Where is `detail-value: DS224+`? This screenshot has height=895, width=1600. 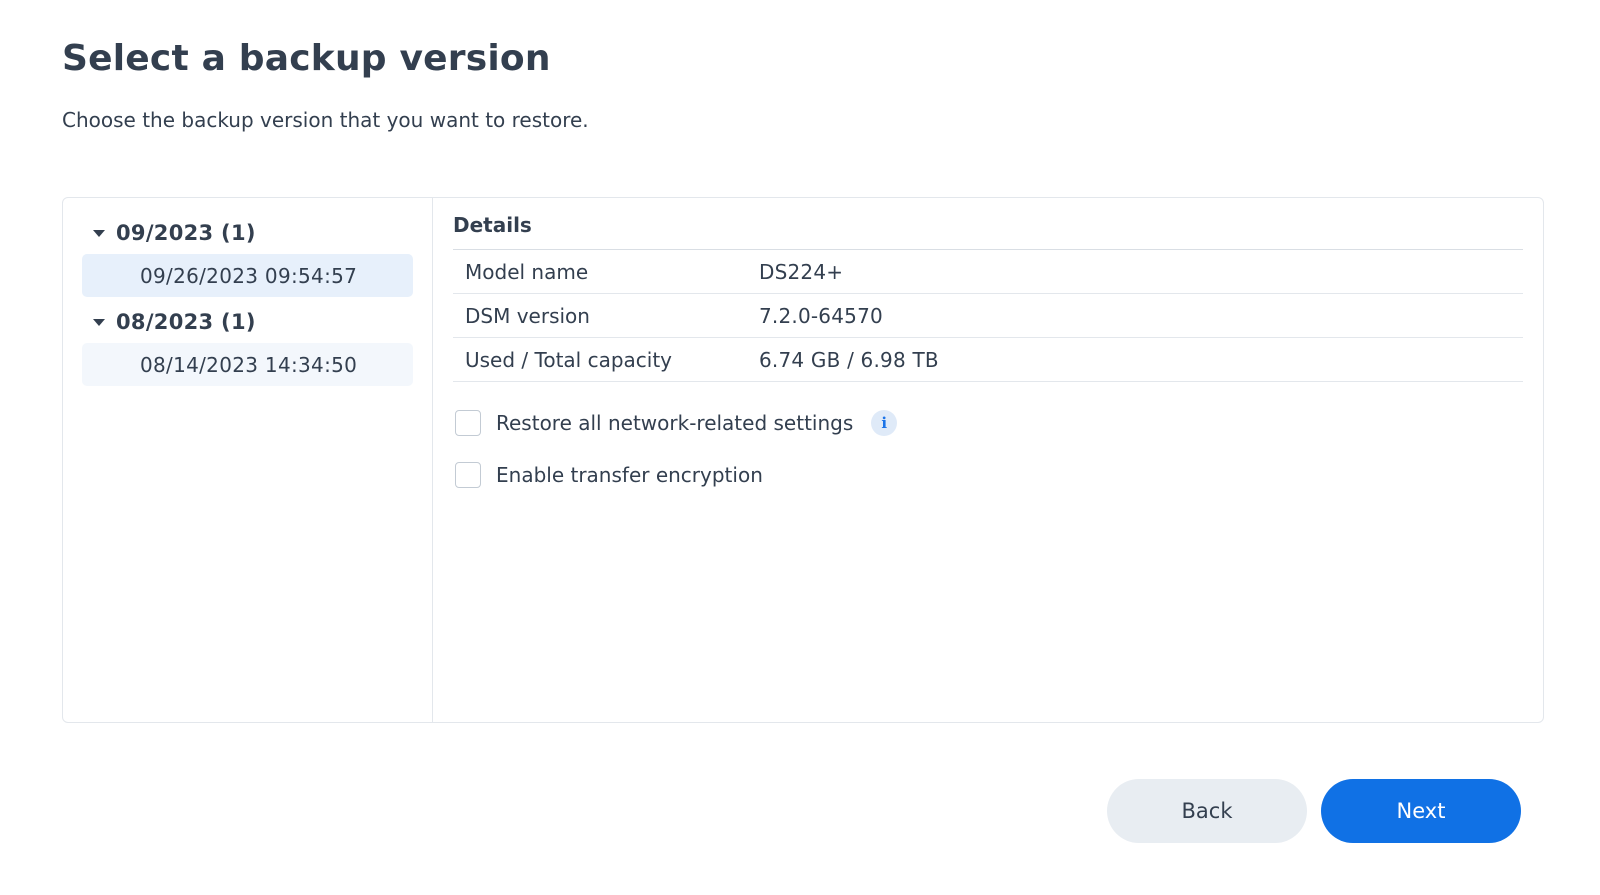
detail-value: DS224+ is located at coordinates (801, 271).